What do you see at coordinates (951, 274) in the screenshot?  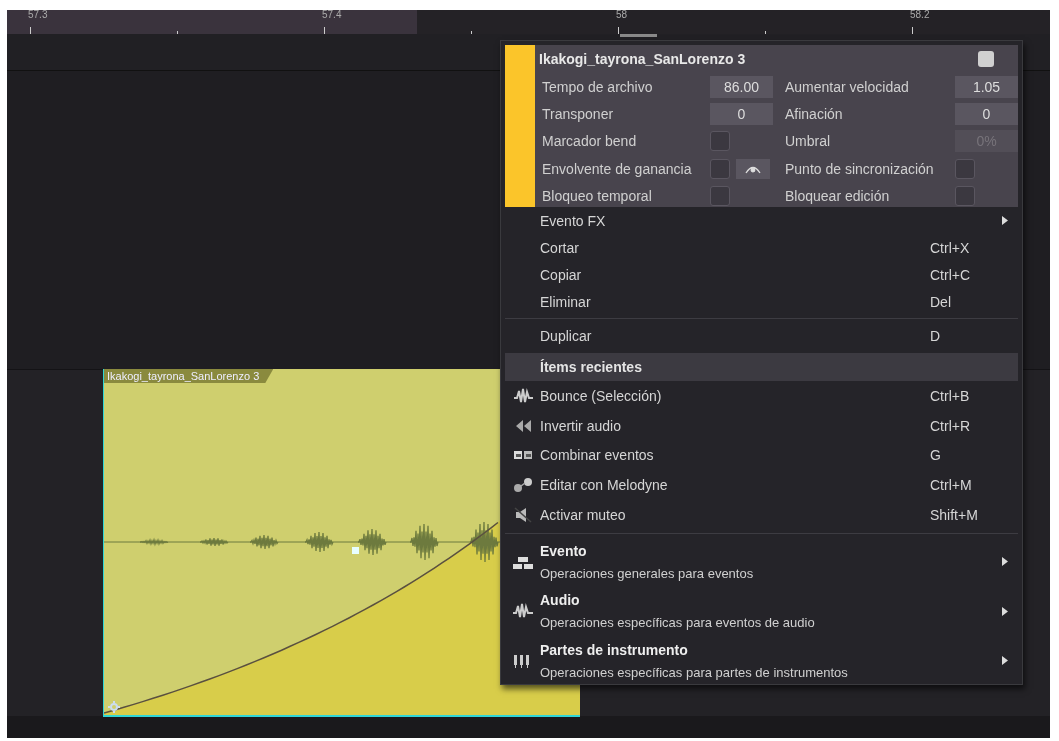 I see `shortcut-label: Ctrl+C` at bounding box center [951, 274].